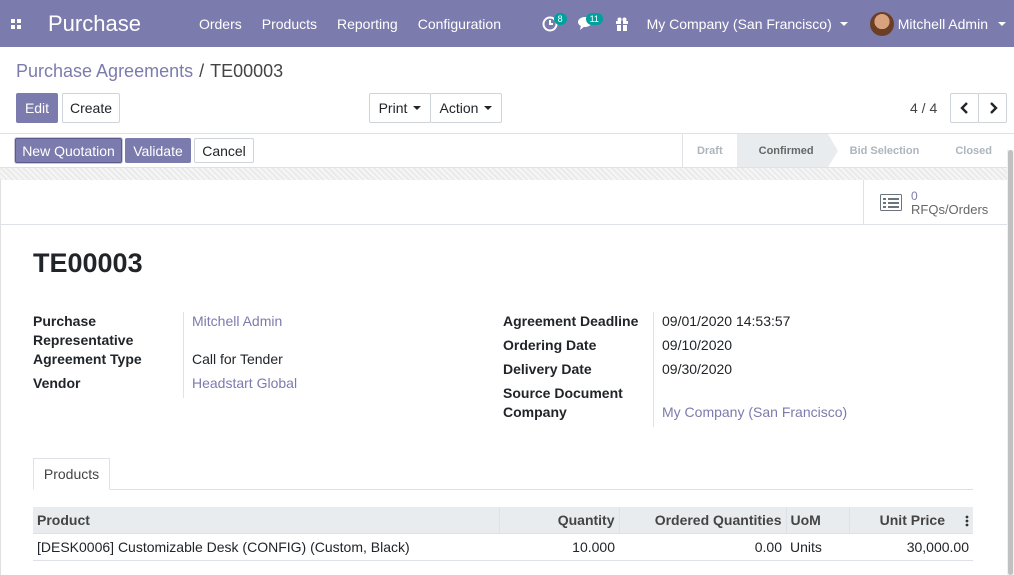 This screenshot has width=1014, height=575. Describe the element at coordinates (560, 19) in the screenshot. I see `activity-badge: 8` at that location.